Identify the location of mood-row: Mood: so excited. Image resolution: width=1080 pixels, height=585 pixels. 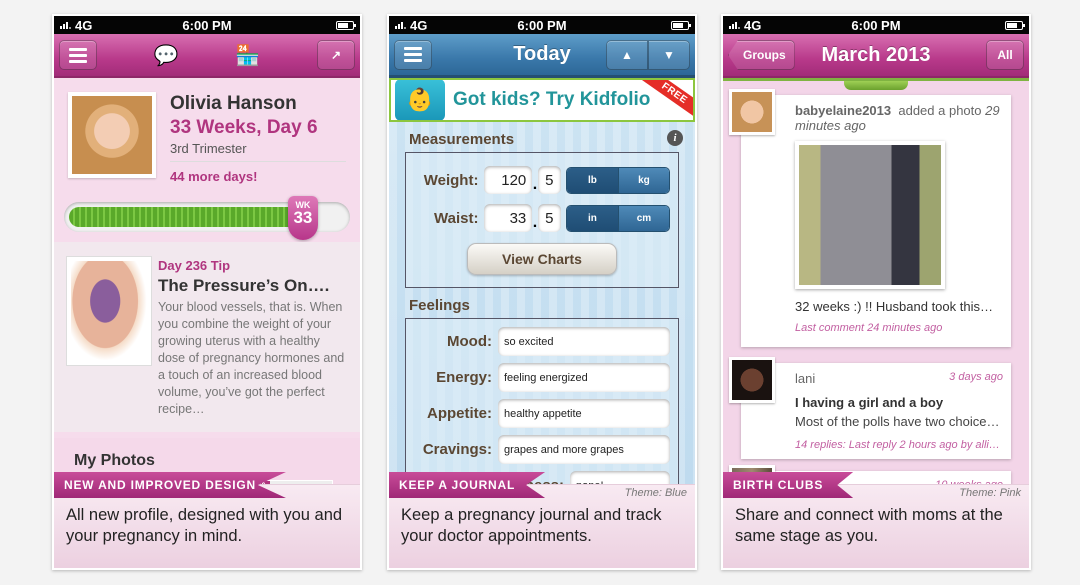
(542, 341).